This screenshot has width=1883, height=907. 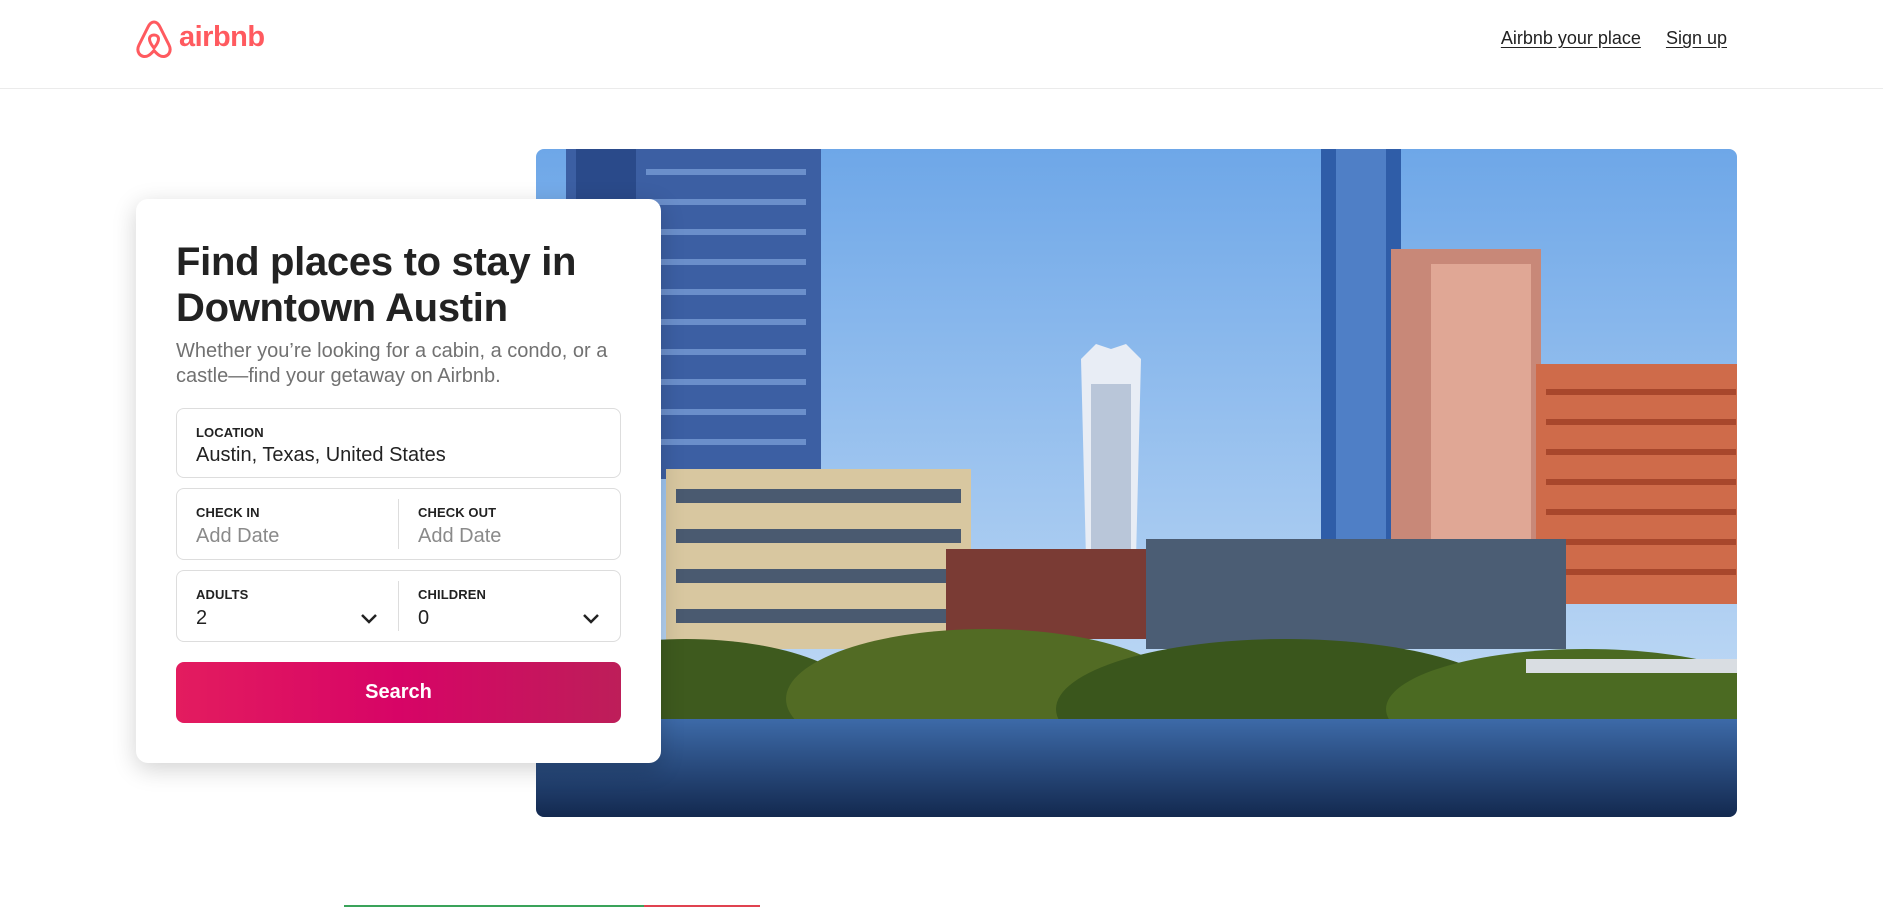 What do you see at coordinates (398, 692) in the screenshot?
I see `search-button: Search` at bounding box center [398, 692].